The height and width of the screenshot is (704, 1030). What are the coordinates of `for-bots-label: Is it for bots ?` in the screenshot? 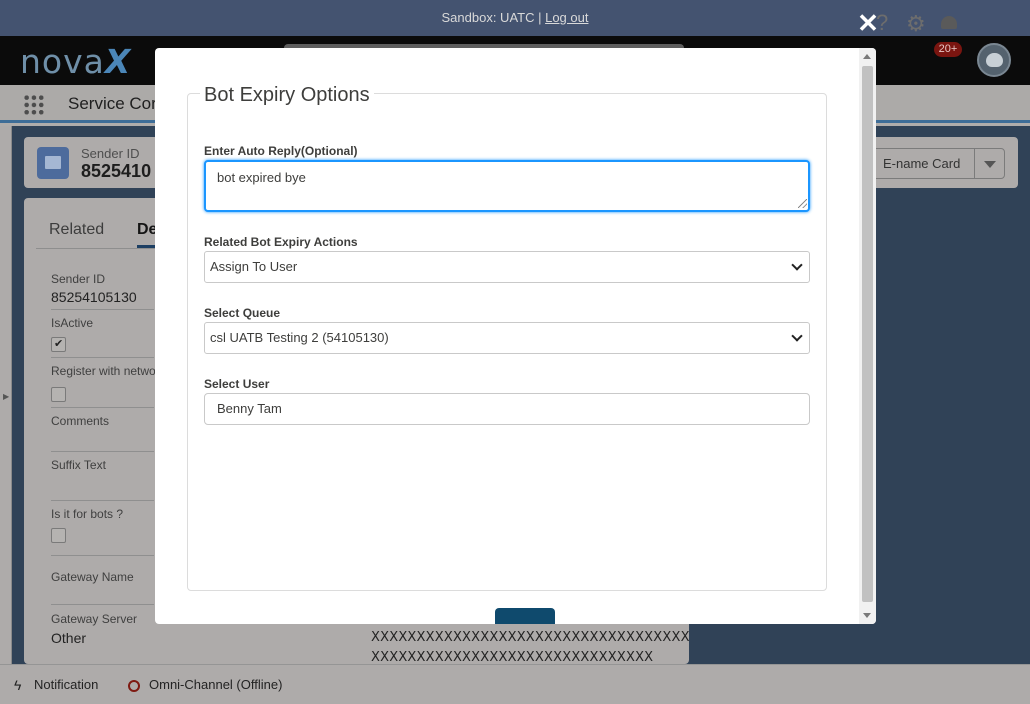 It's located at (87, 514).